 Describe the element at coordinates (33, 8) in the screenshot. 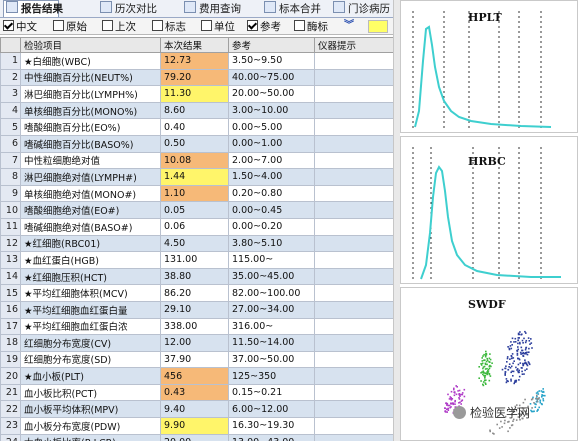

I see `tab-report-result: 报告结果` at that location.